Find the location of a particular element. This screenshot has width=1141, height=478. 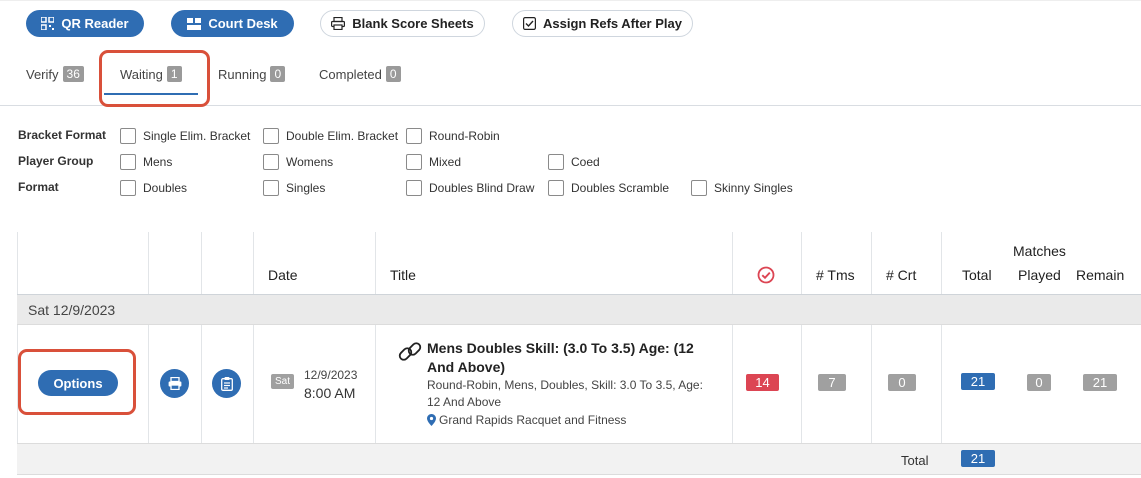

filter-mixed: Mixed is located at coordinates (433, 162).